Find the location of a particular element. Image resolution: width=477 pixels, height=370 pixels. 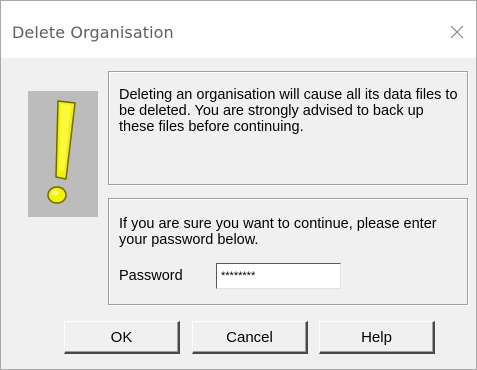

cancel-button: Cancel is located at coordinates (250, 337).